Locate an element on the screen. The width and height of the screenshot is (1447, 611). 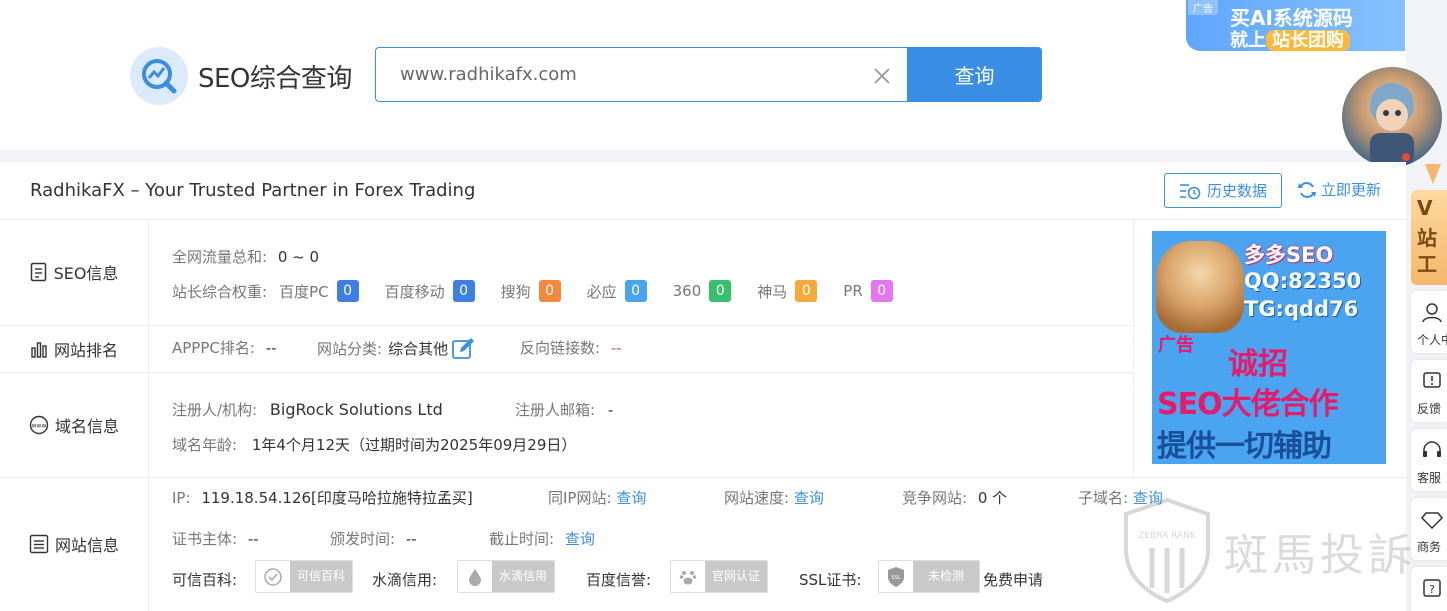
weight-item: 百度移动 0 is located at coordinates (430, 291).